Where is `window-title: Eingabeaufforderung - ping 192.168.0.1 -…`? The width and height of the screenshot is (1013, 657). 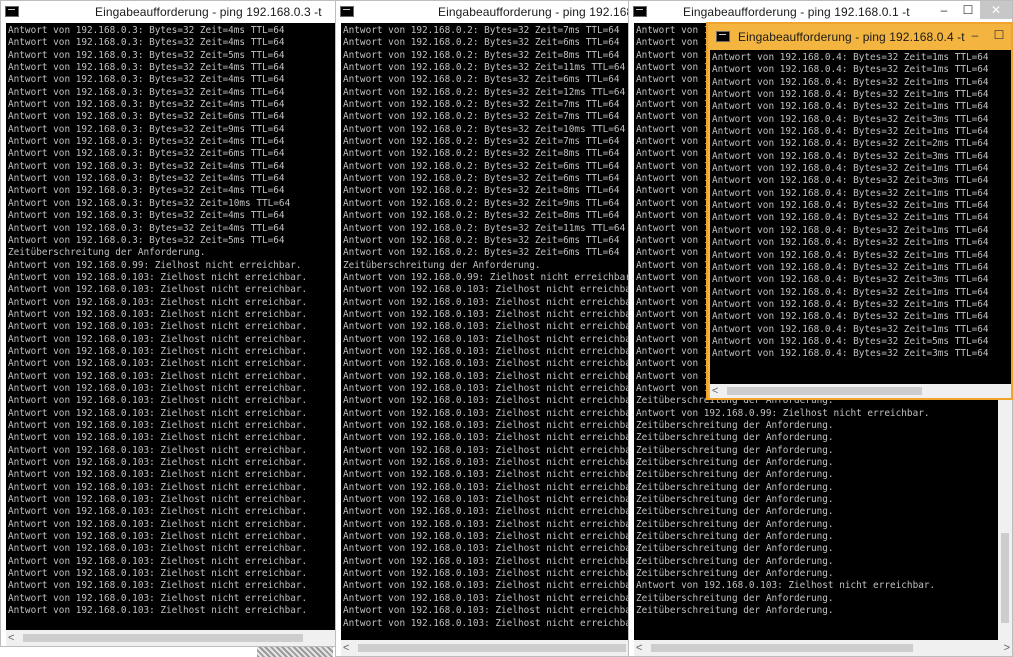
window-title: Eingabeaufforderung - ping 192.168.0.1 -… is located at coordinates (796, 12).